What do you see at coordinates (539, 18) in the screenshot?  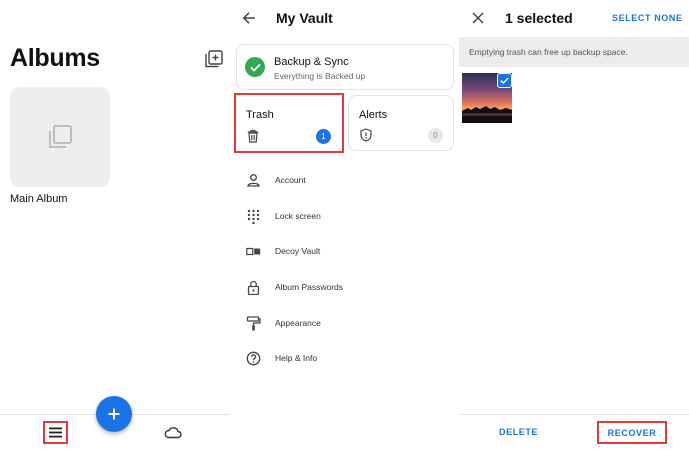 I see `selection-count-title: 1 selected` at bounding box center [539, 18].